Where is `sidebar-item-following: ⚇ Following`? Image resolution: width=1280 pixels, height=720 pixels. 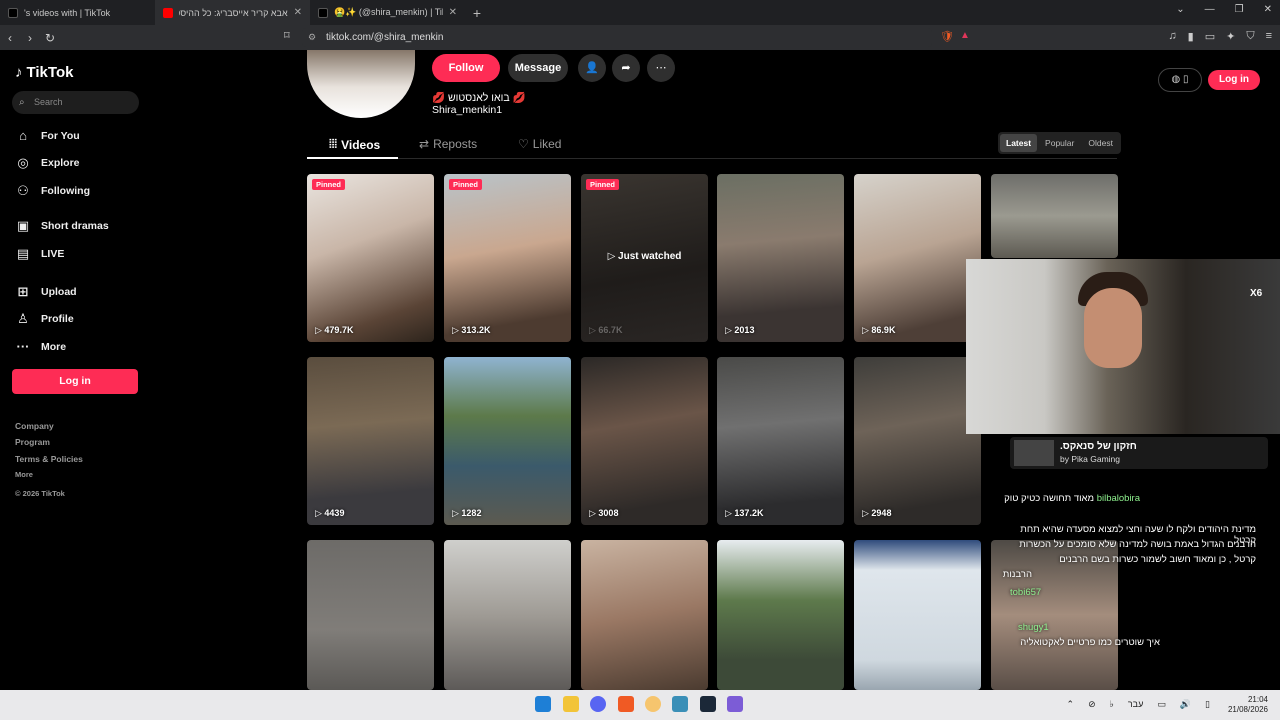
sidebar-item-following: ⚇ Following is located at coordinates (52, 191).